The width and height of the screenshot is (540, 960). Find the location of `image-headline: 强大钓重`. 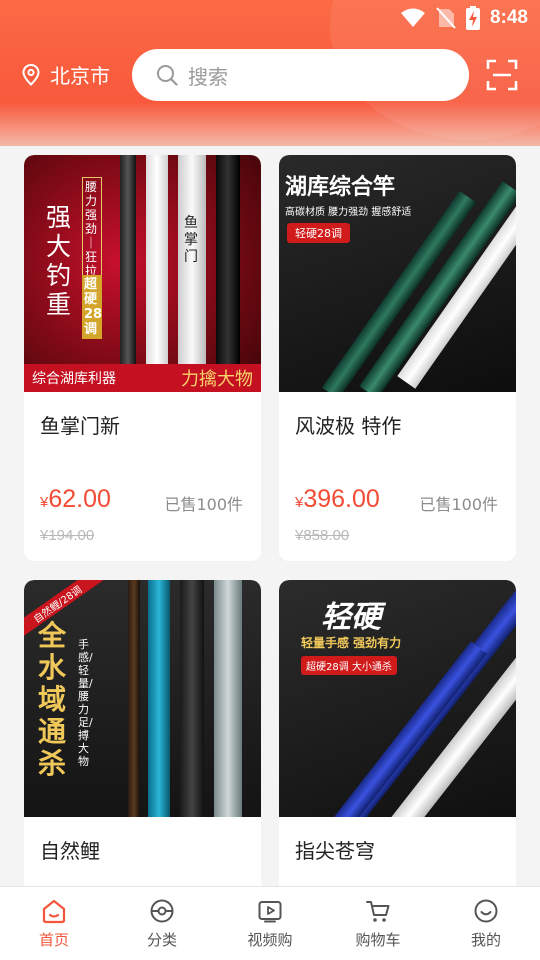

image-headline: 强大钓重 is located at coordinates (59, 261).